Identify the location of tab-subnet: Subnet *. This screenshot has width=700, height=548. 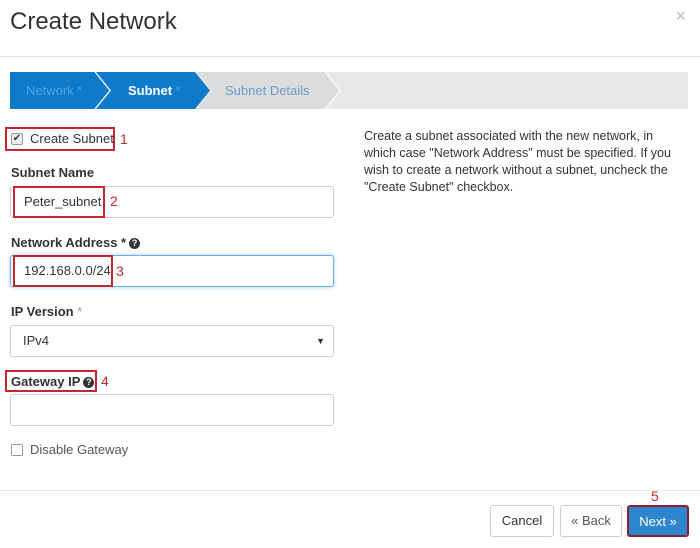
(154, 90).